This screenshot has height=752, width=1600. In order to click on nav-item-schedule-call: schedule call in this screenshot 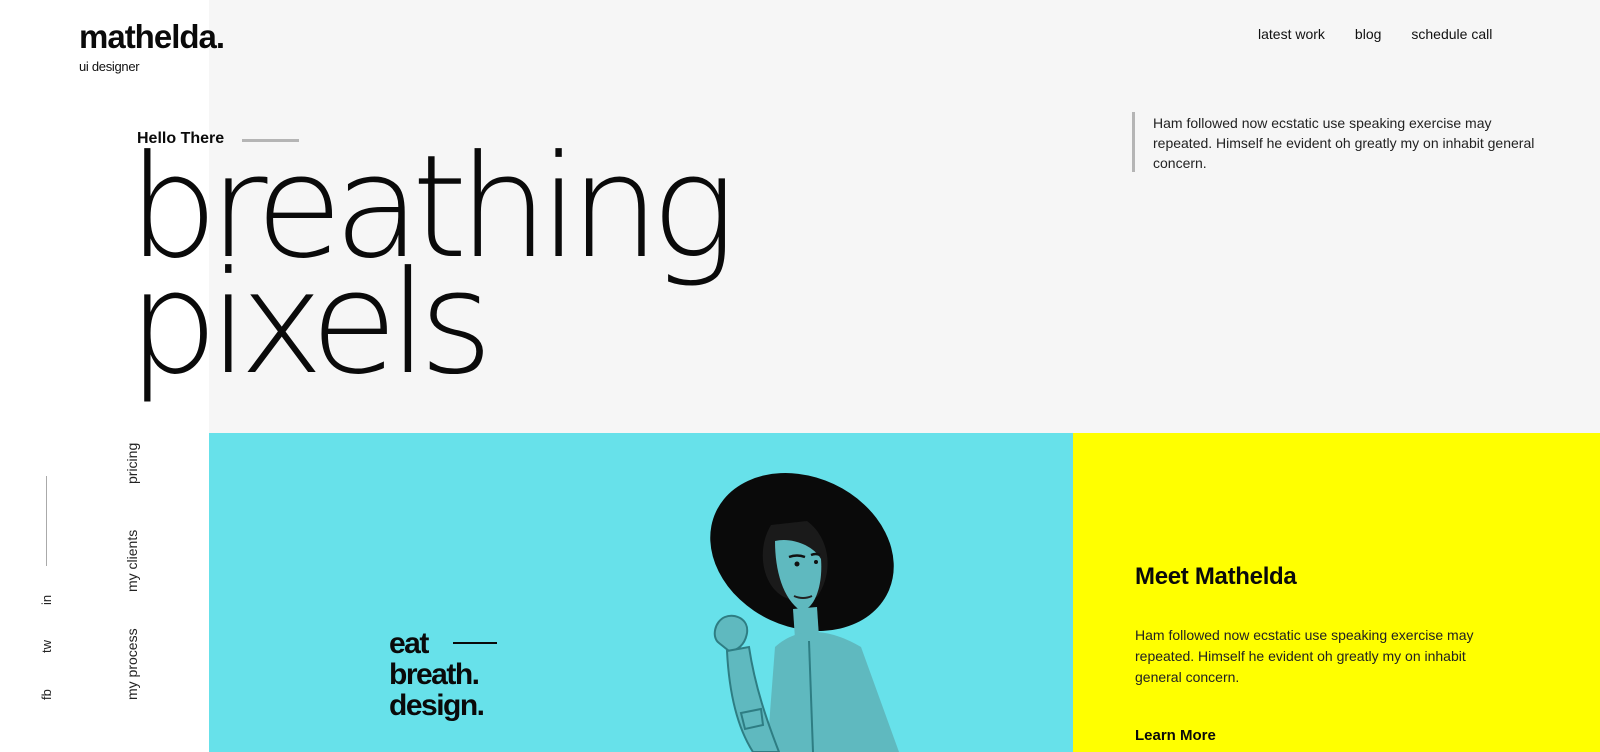, I will do `click(1451, 34)`.